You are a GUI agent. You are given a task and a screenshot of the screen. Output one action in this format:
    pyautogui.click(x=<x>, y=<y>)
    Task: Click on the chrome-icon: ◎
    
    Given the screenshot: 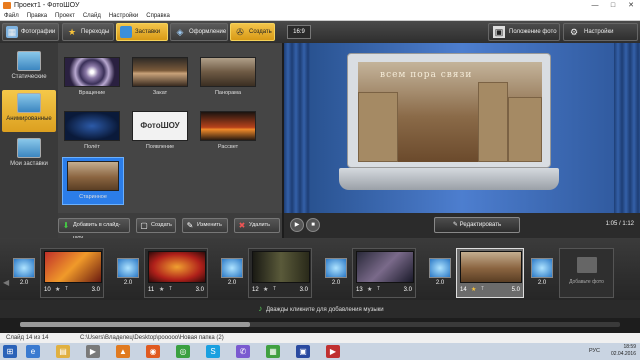 What is the action you would take?
    pyautogui.click(x=183, y=351)
    